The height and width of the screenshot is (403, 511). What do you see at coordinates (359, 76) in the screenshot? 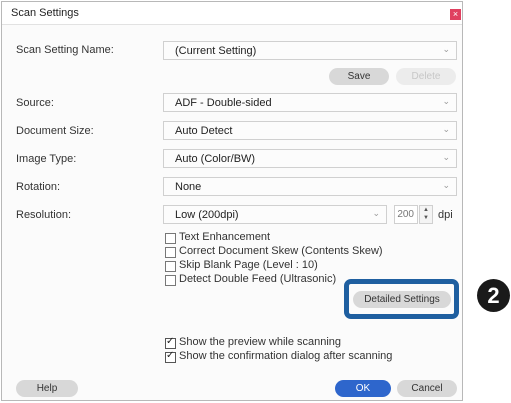
I see `save-button: Save` at bounding box center [359, 76].